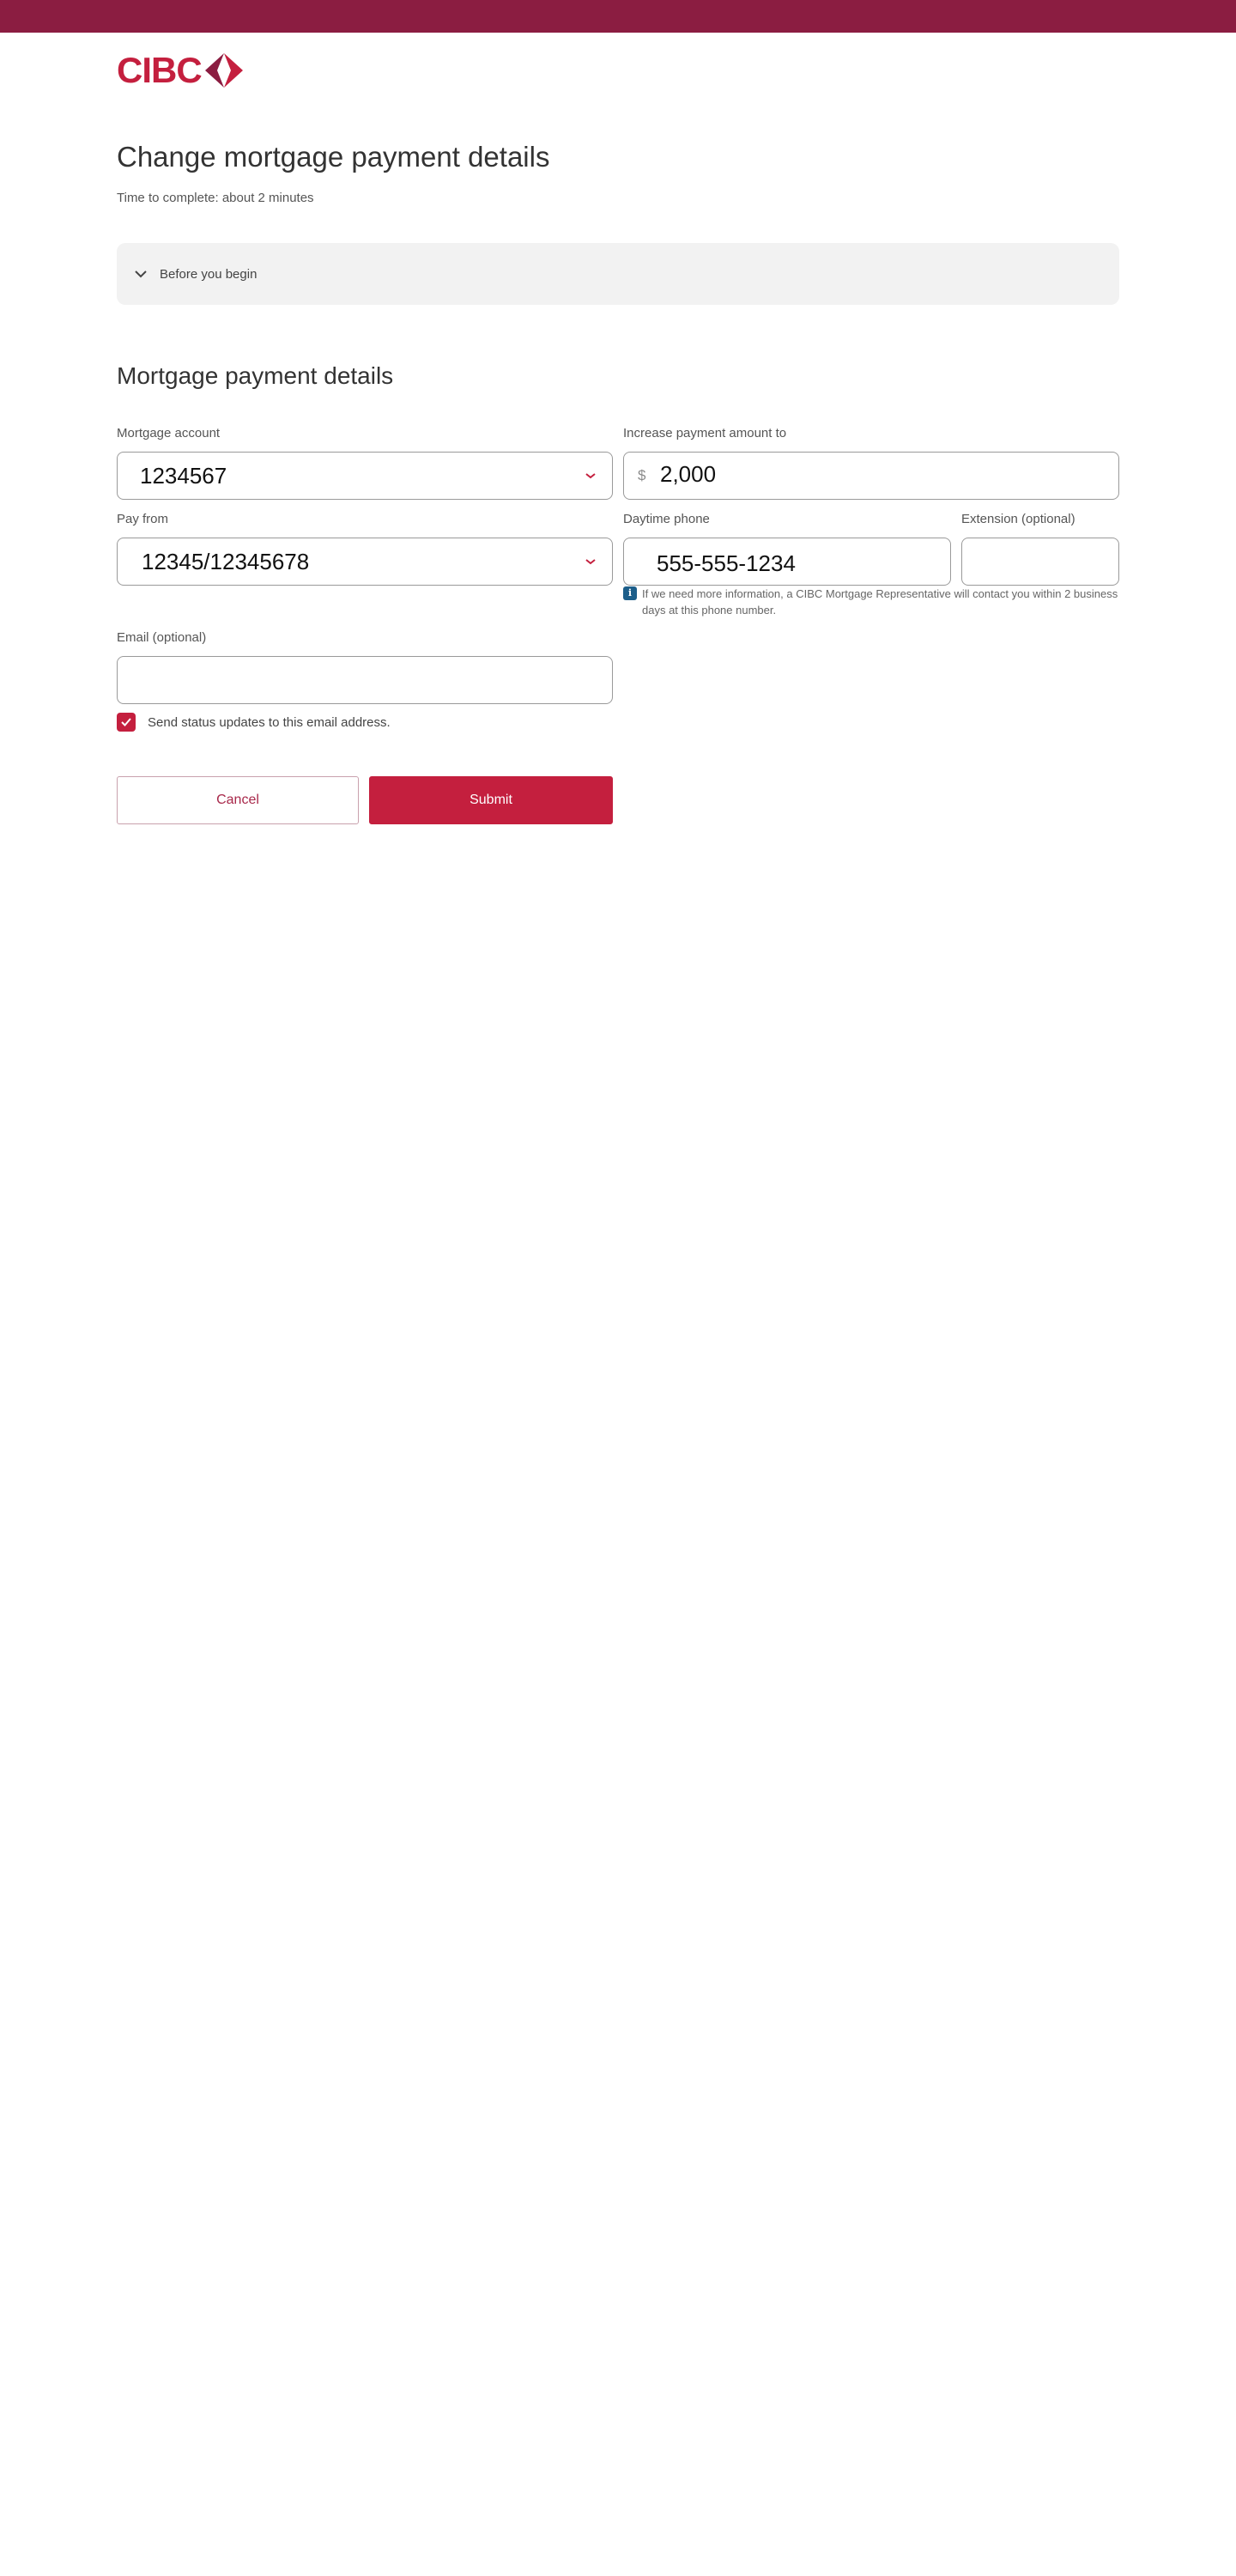 The width and height of the screenshot is (1236, 2576). What do you see at coordinates (871, 476) in the screenshot?
I see `increase-payment-input: $ 2,000` at bounding box center [871, 476].